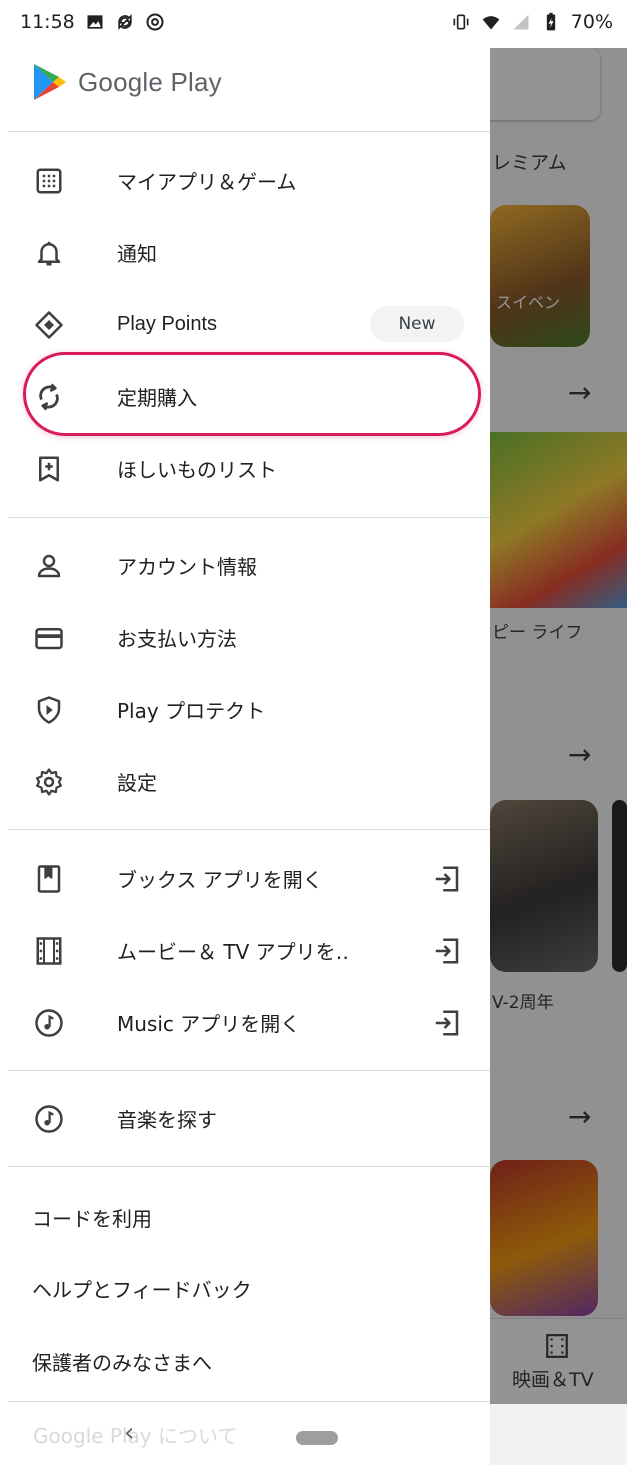  Describe the element at coordinates (49, 253) in the screenshot. I see `bell-icon` at that location.